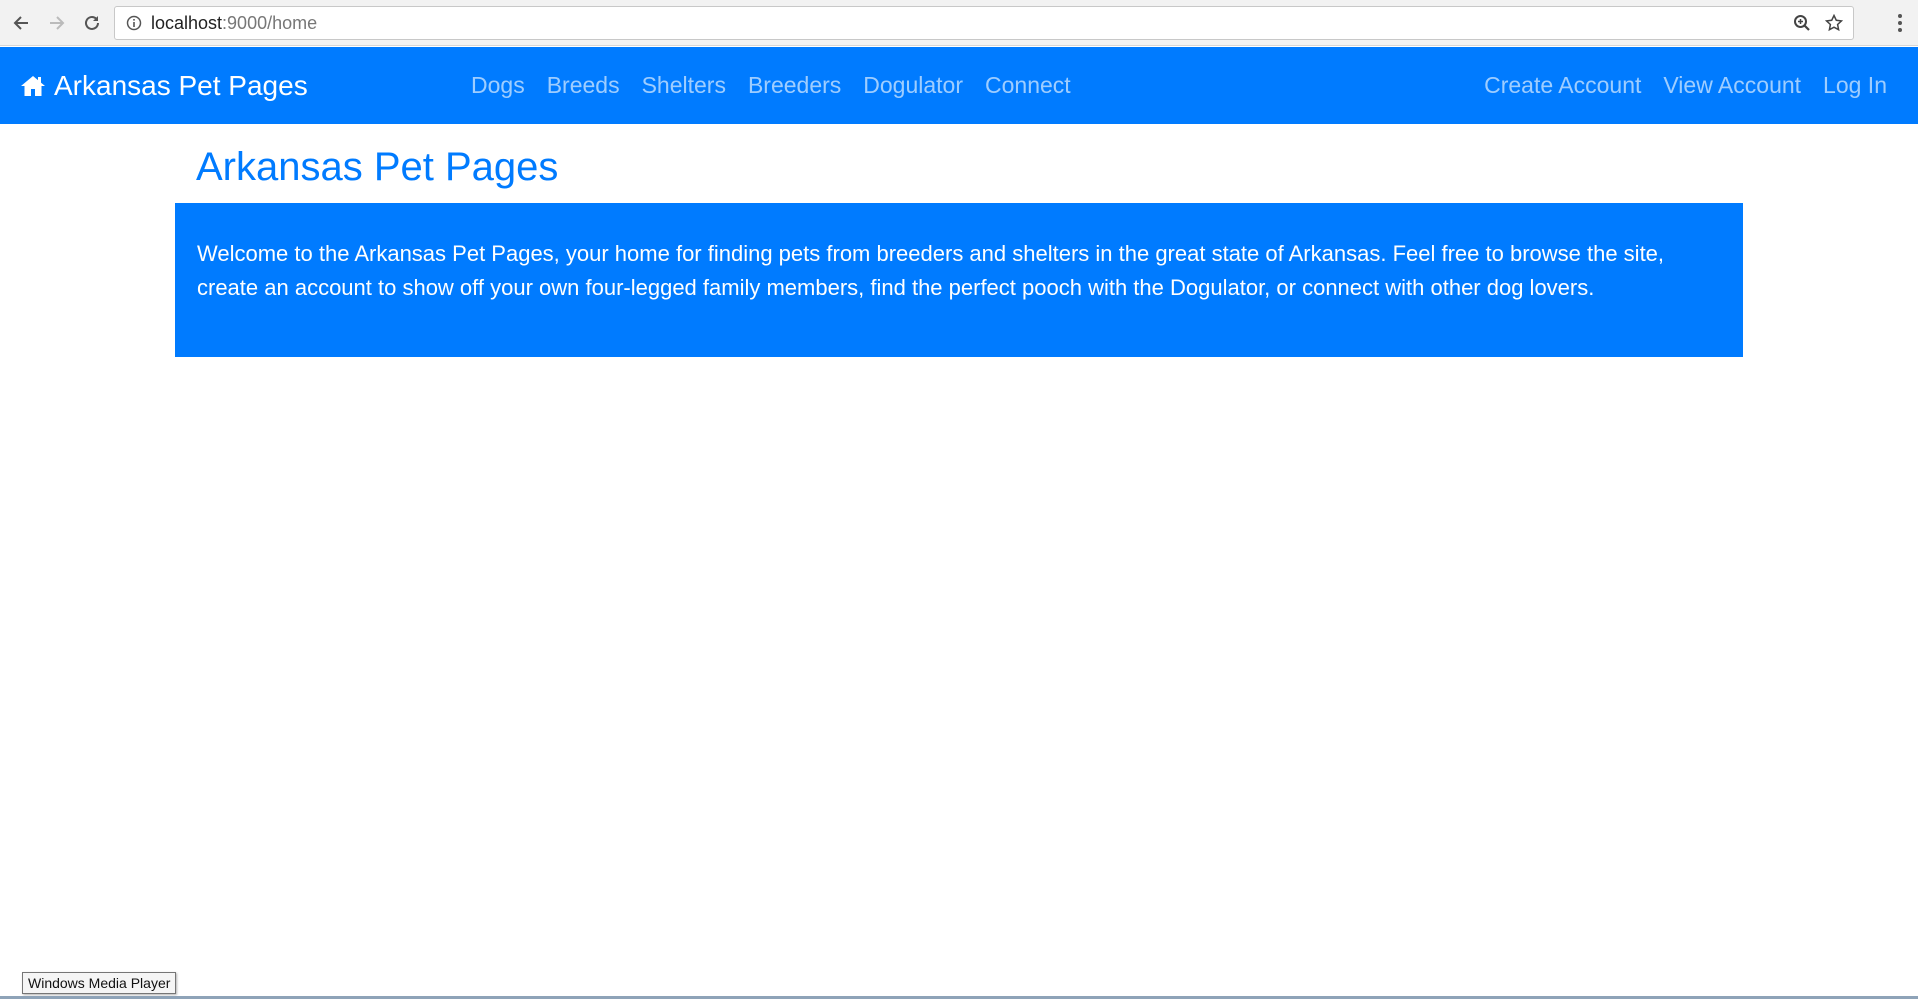 The height and width of the screenshot is (999, 1918). I want to click on url-text: localhost:9000/home, so click(234, 23).